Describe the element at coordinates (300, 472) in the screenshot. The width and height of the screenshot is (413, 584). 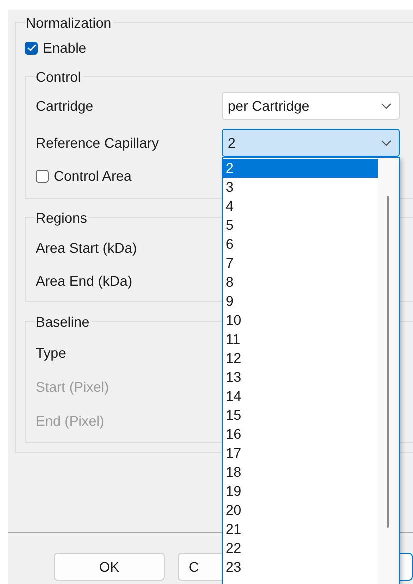
I see `list-option: 18` at that location.